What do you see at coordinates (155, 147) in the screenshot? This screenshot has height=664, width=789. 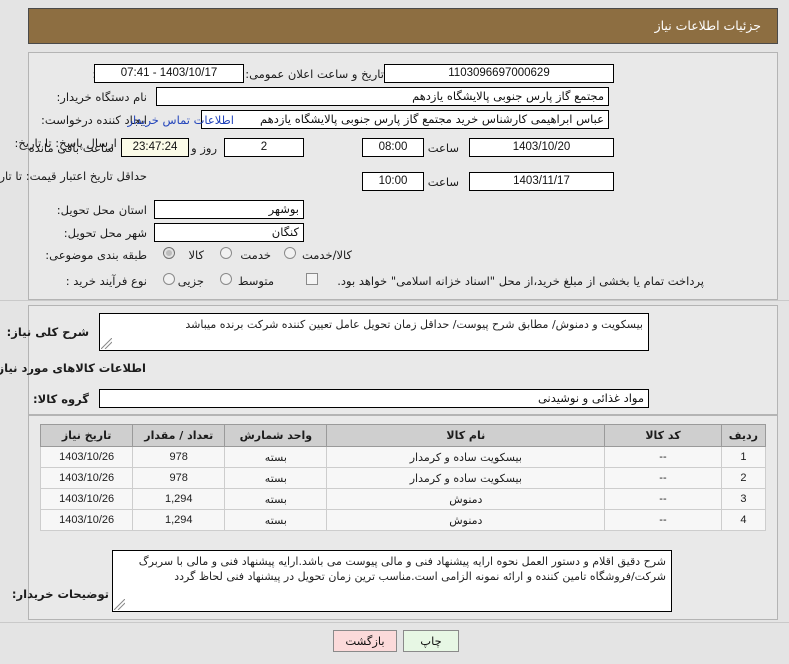 I see `remaining-timer-value: 23:47:24` at bounding box center [155, 147].